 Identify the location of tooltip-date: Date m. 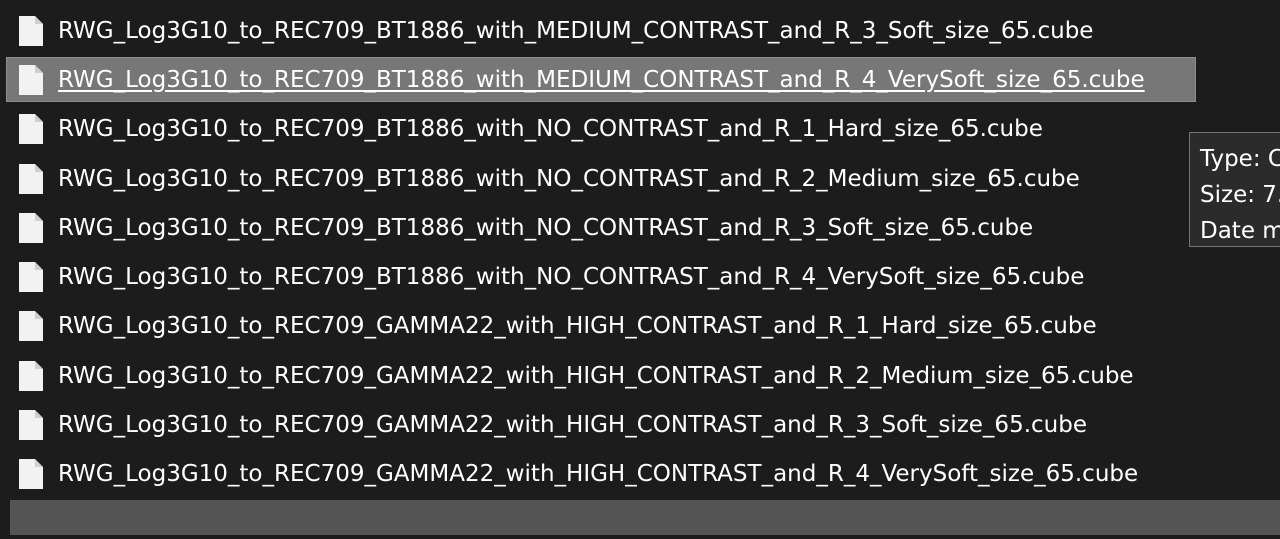
(1240, 231).